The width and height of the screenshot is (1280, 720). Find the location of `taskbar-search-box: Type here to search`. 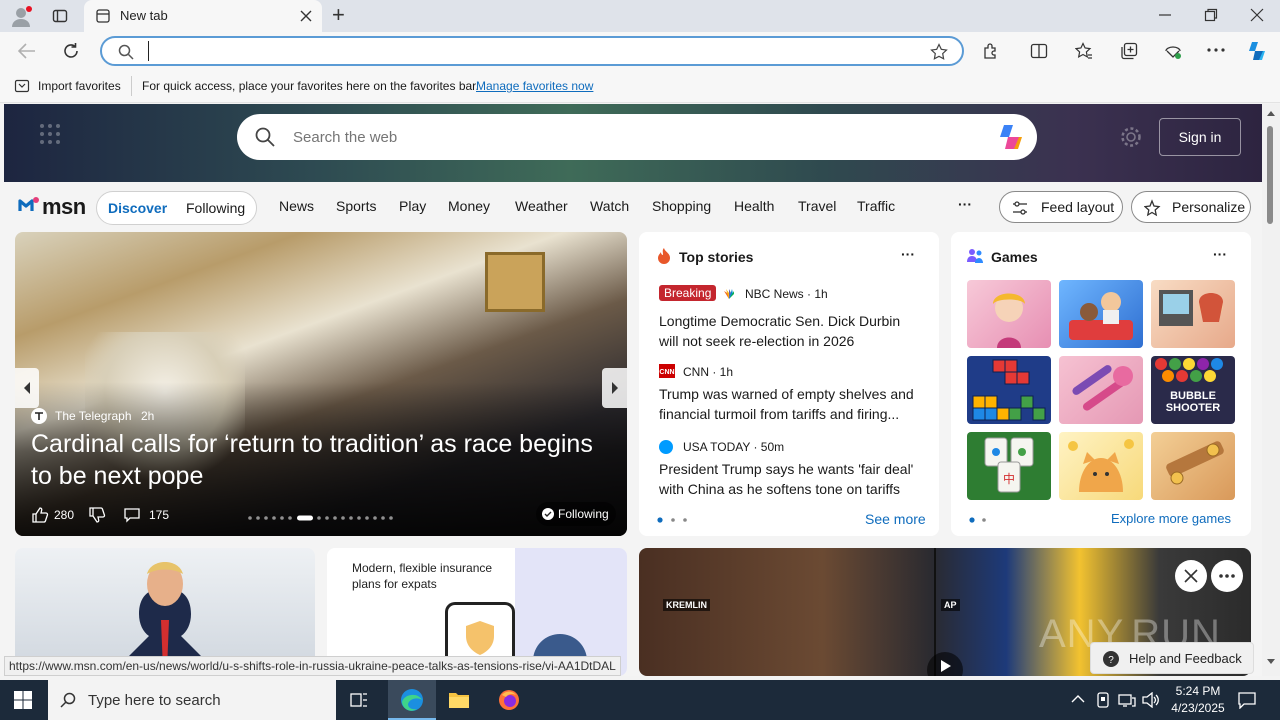

taskbar-search-box: Type here to search is located at coordinates (192, 700).